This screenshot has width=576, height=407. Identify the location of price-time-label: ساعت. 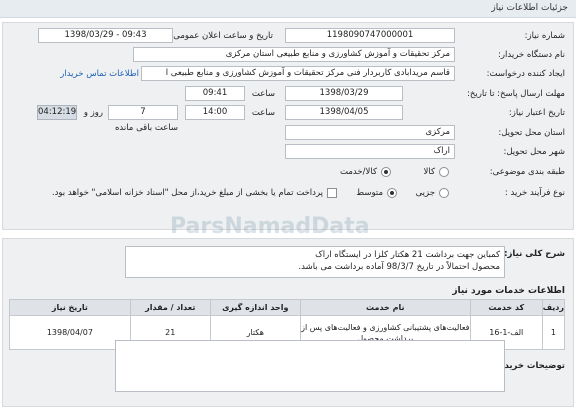
(263, 113).